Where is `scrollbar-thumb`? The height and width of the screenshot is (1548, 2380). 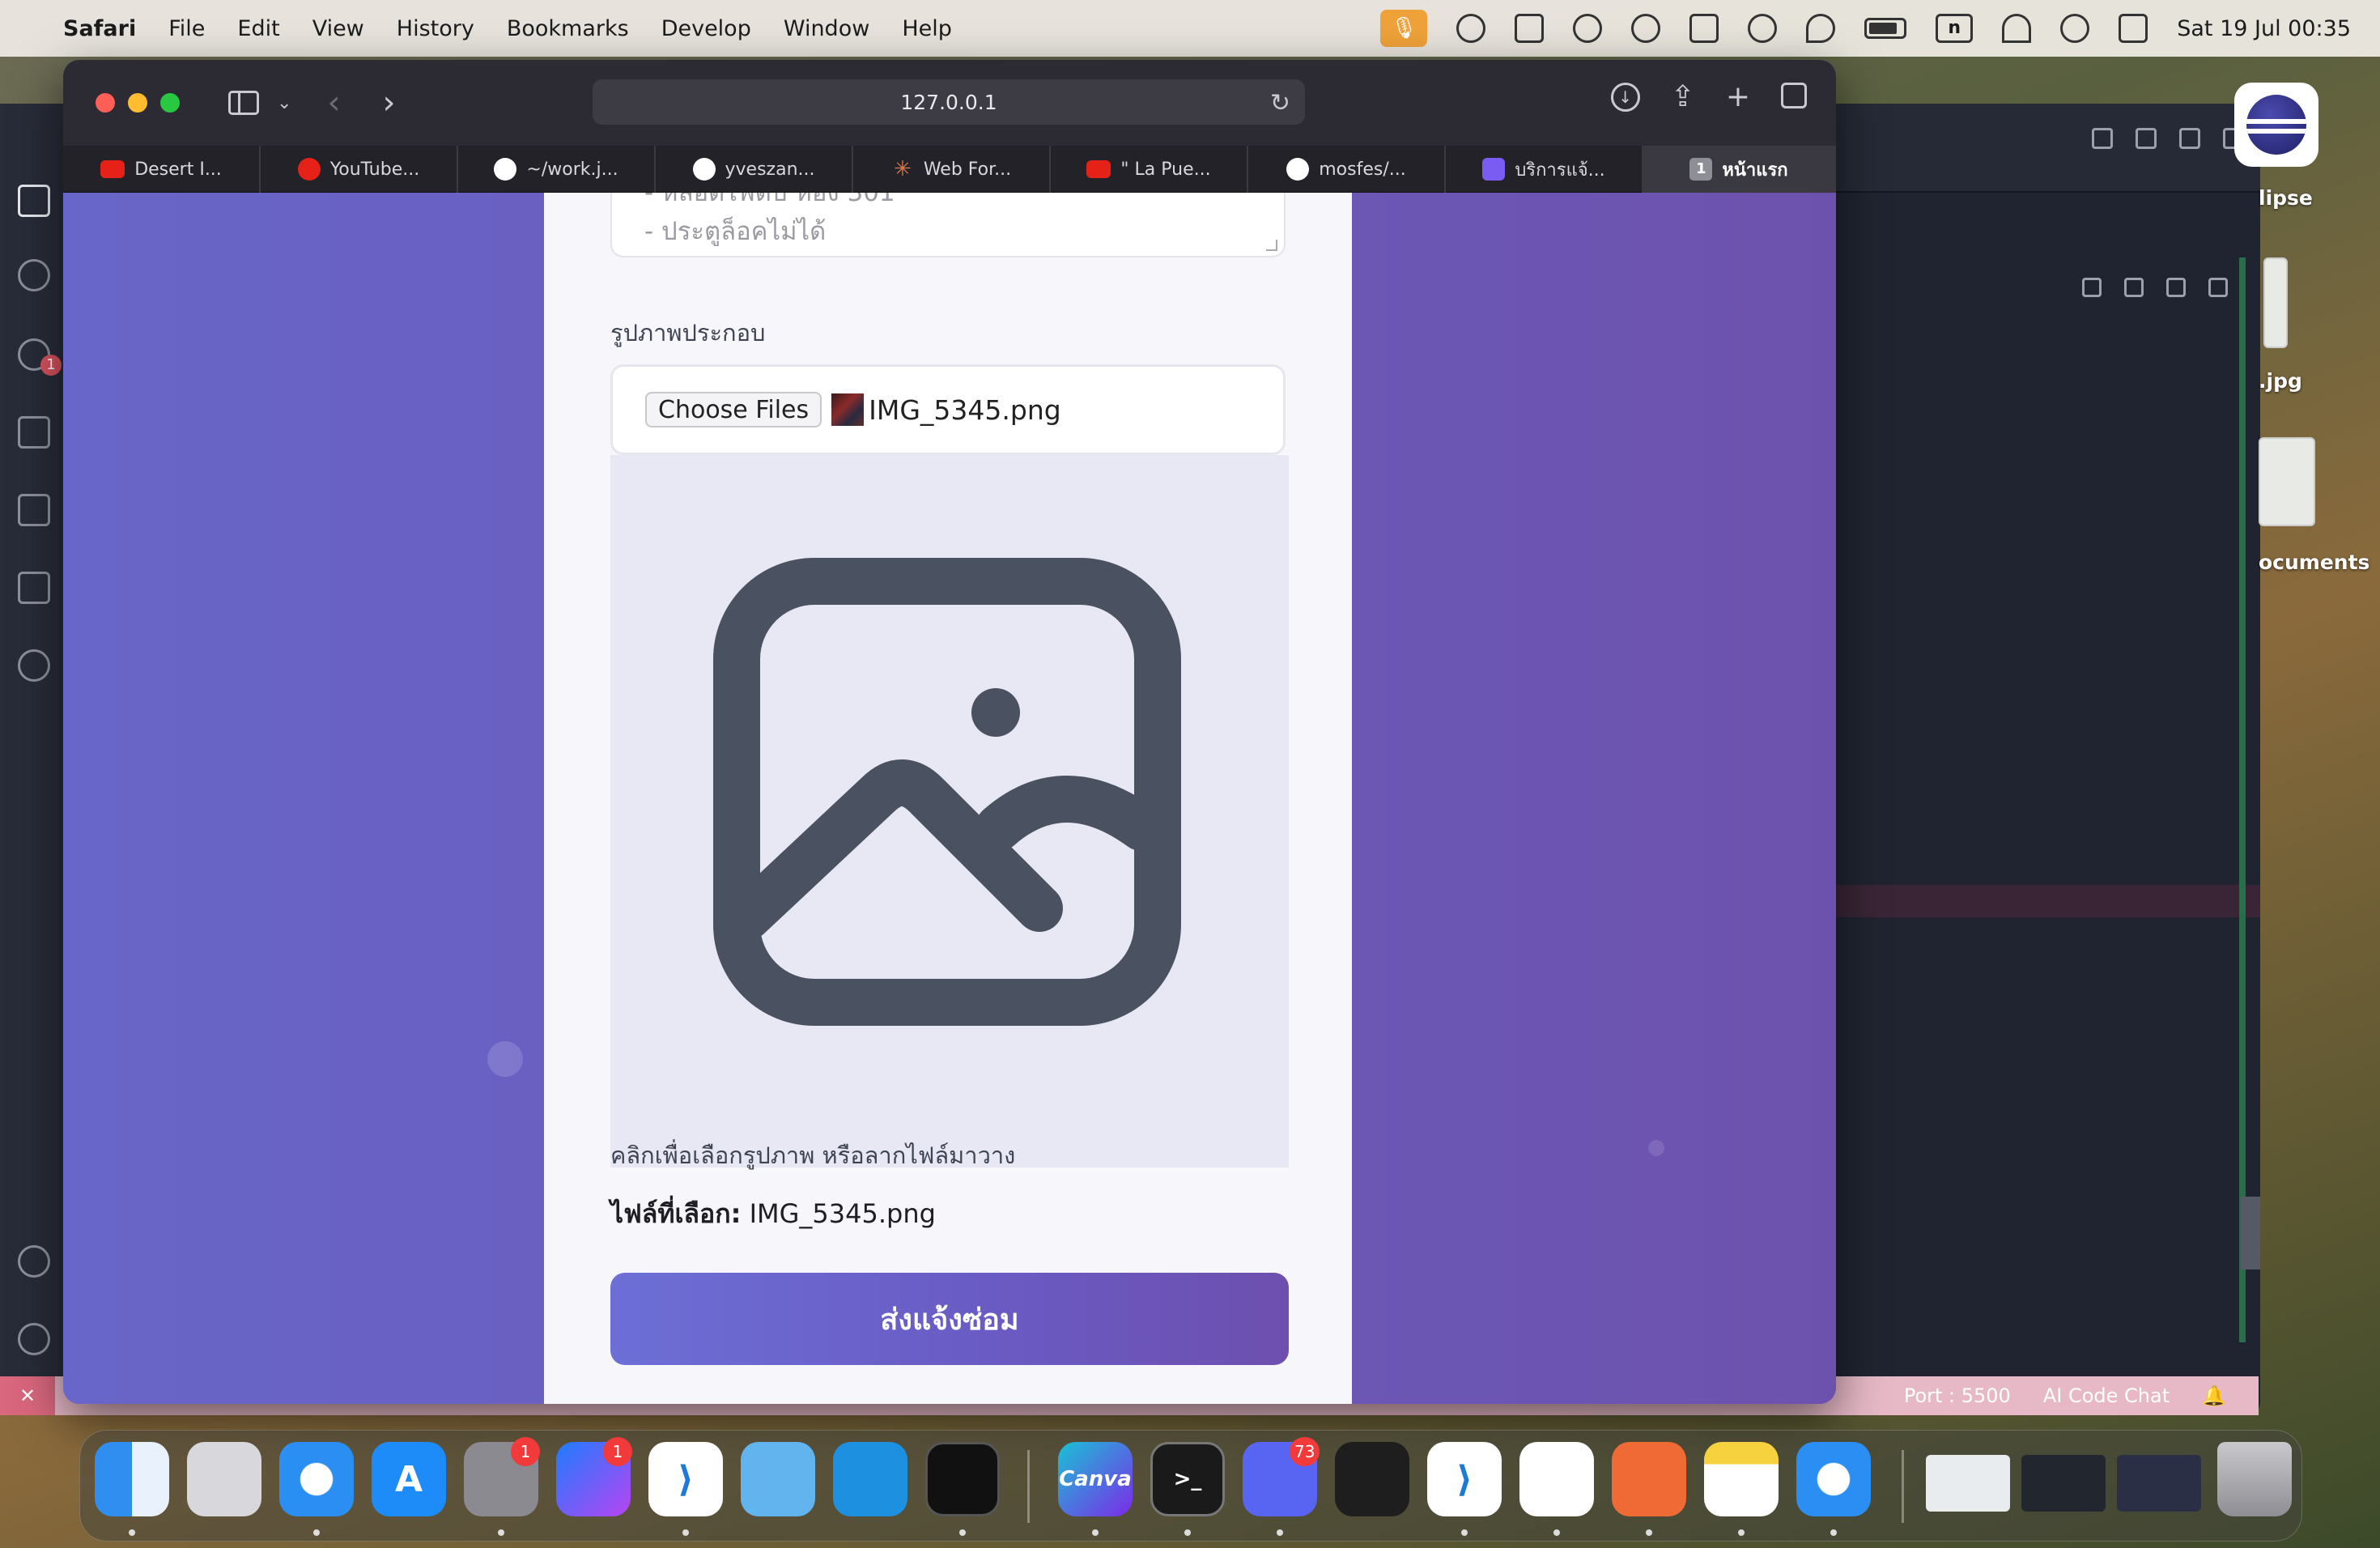
scrollbar-thumb is located at coordinates (2250, 1233).